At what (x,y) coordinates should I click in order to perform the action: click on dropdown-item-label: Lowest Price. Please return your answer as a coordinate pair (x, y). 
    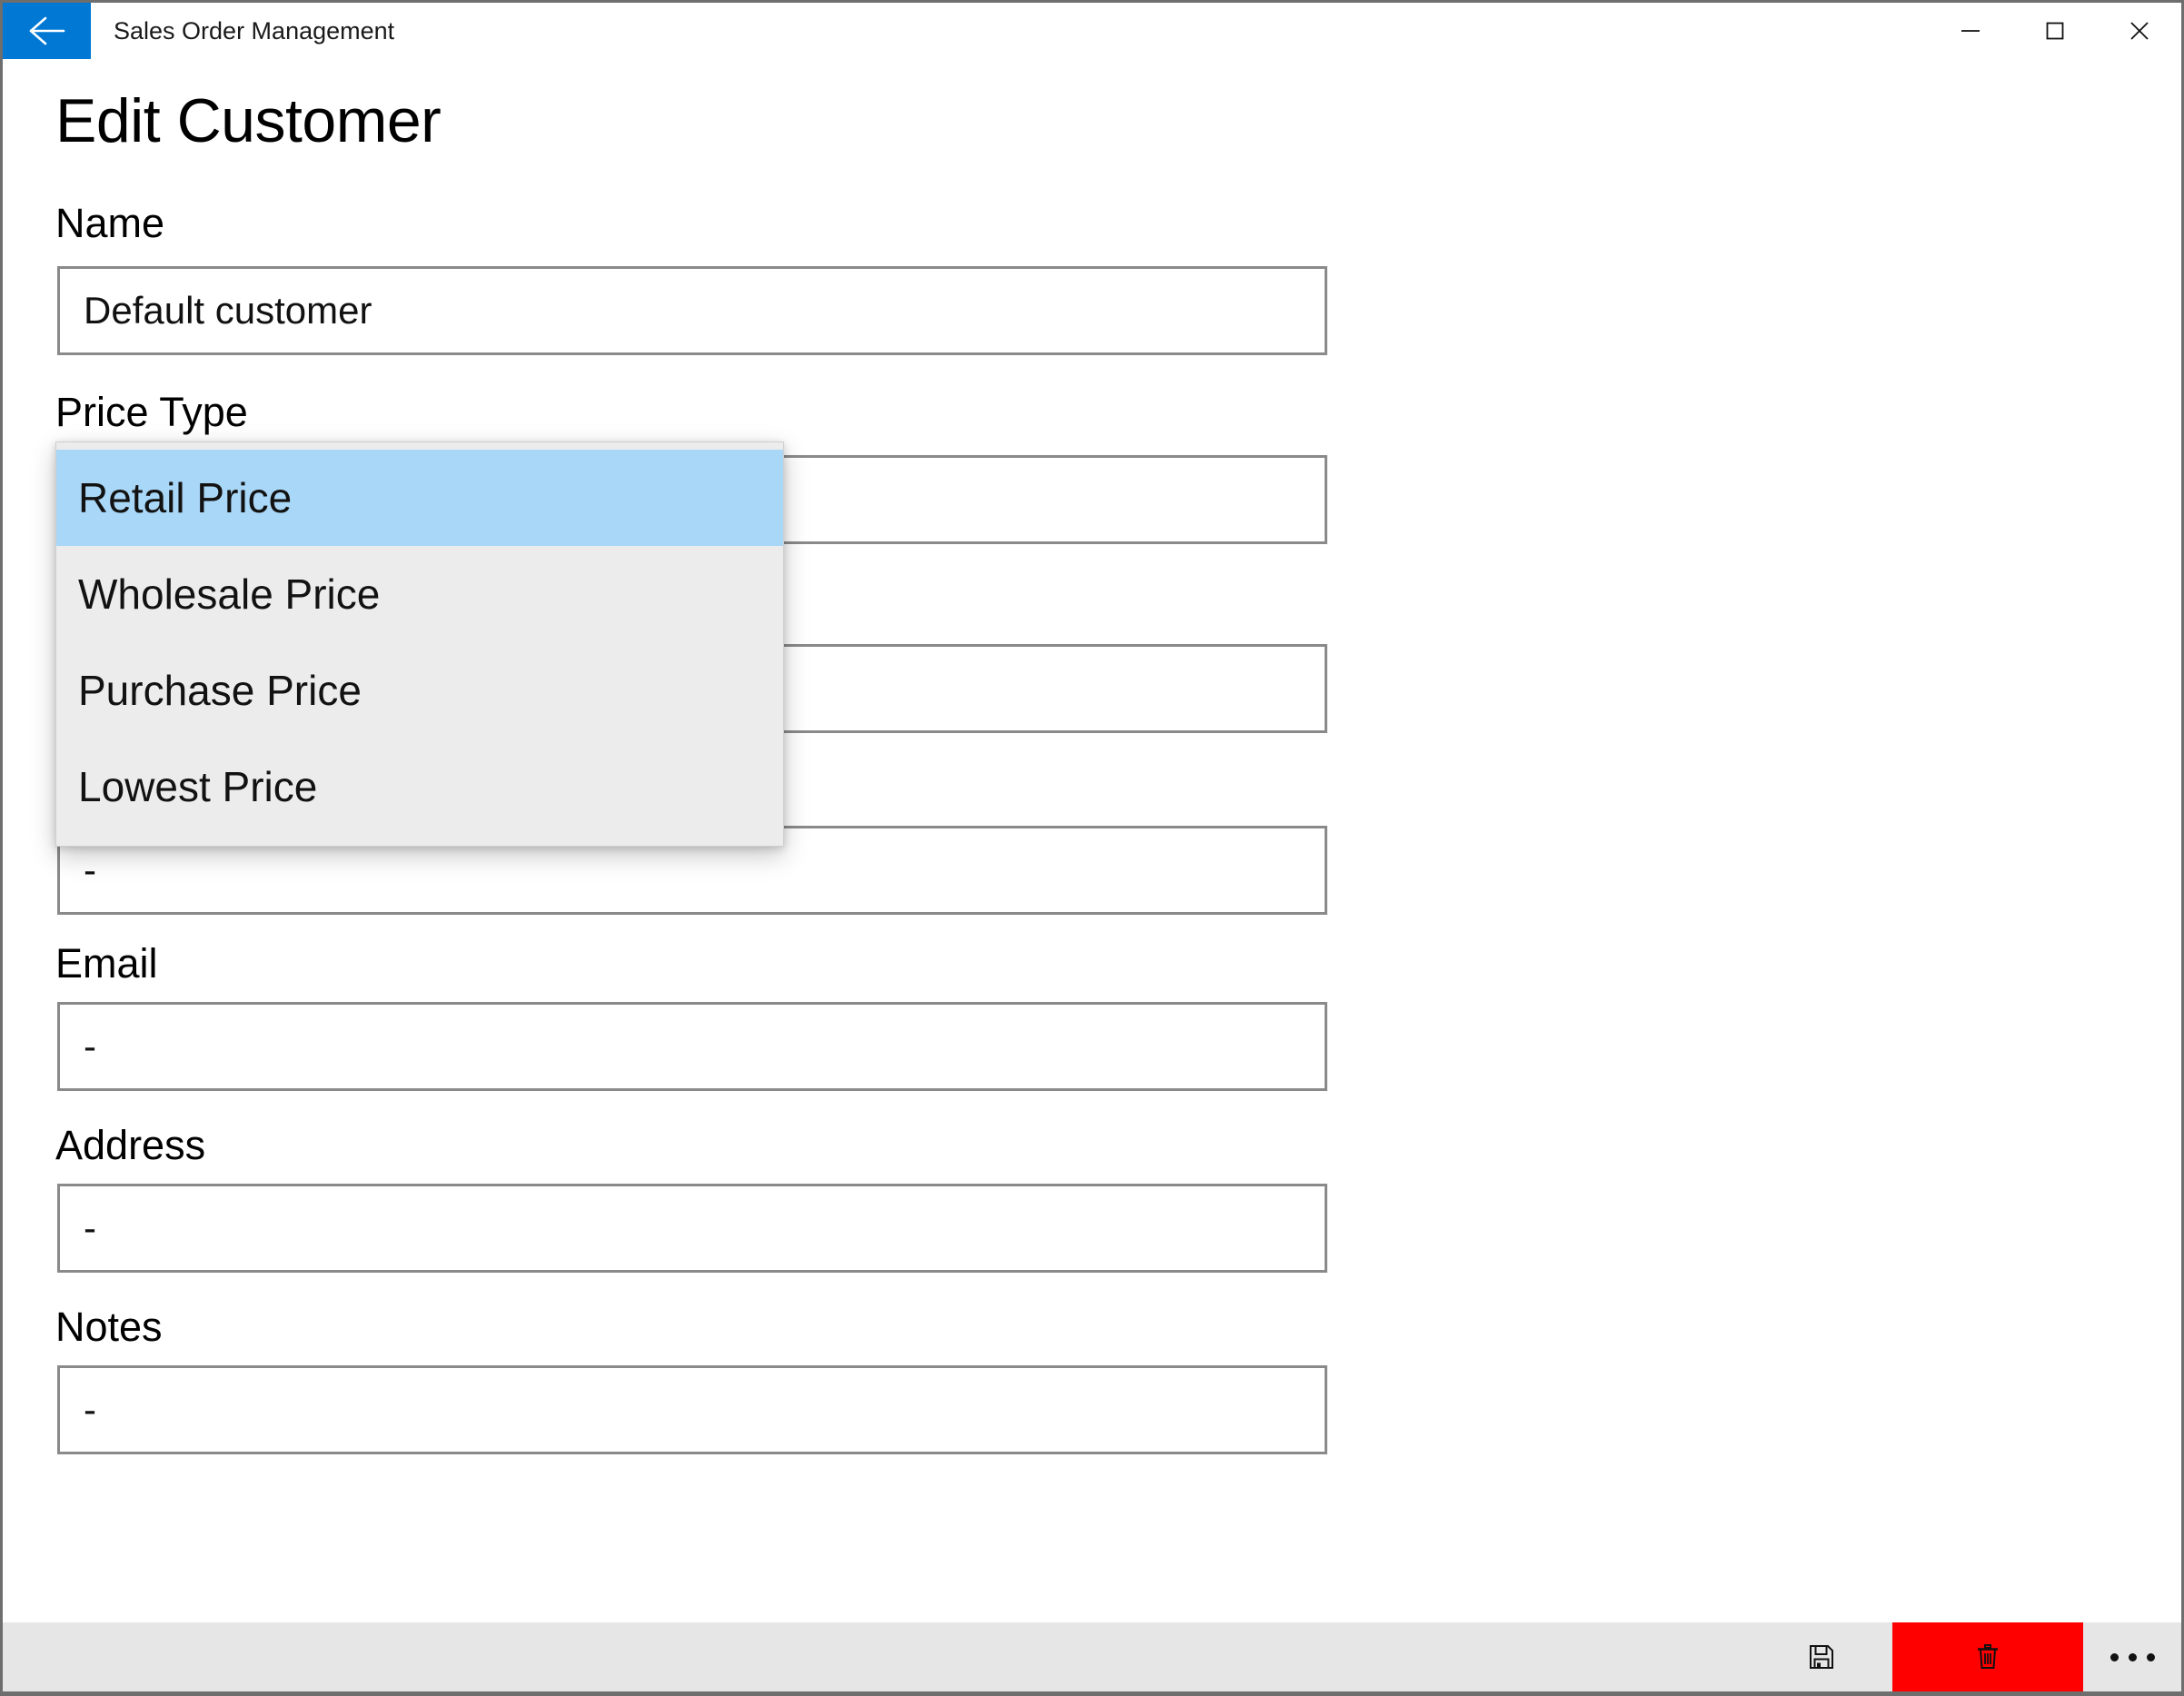
    Looking at the image, I should click on (198, 786).